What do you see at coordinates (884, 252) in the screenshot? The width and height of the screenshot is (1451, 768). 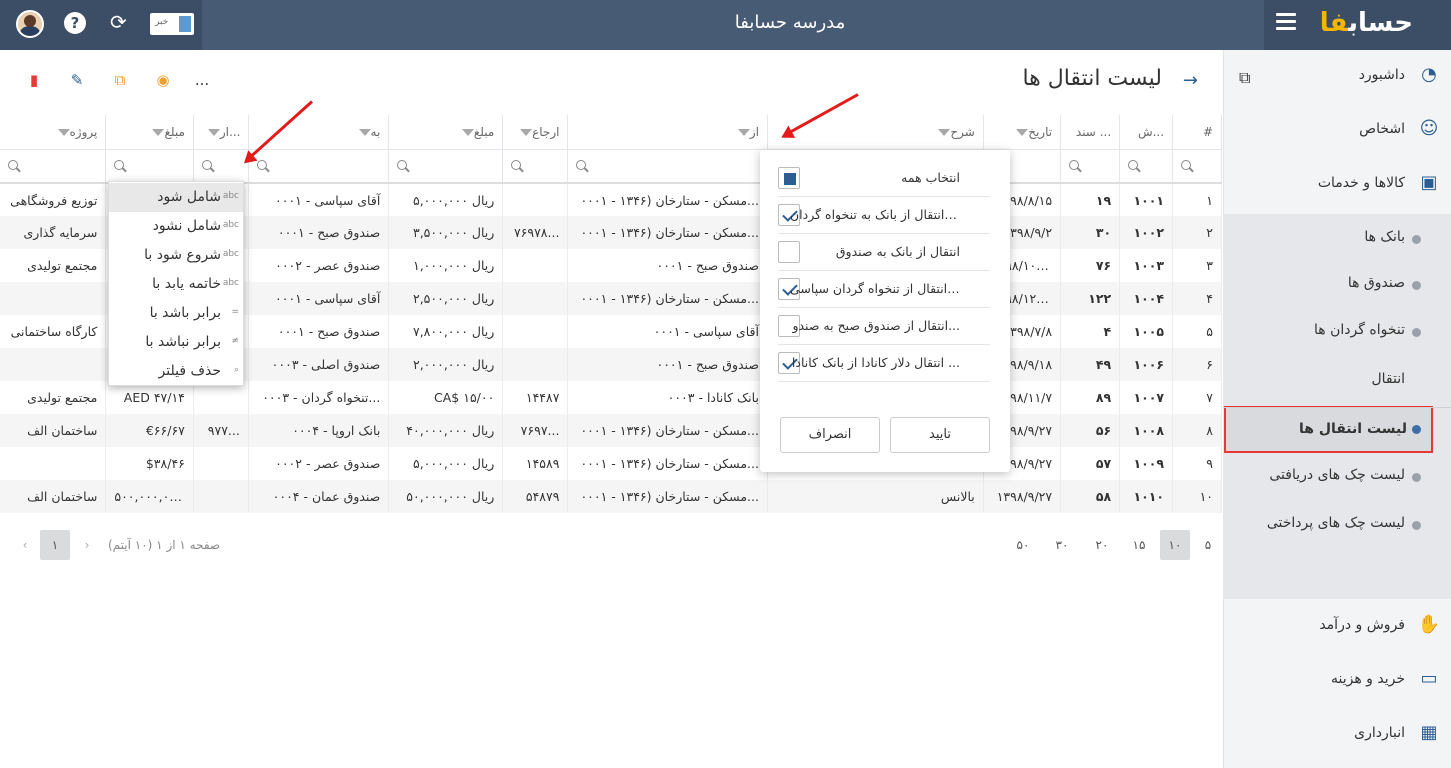 I see `filter-option: انتقال از بانک به صندوق` at bounding box center [884, 252].